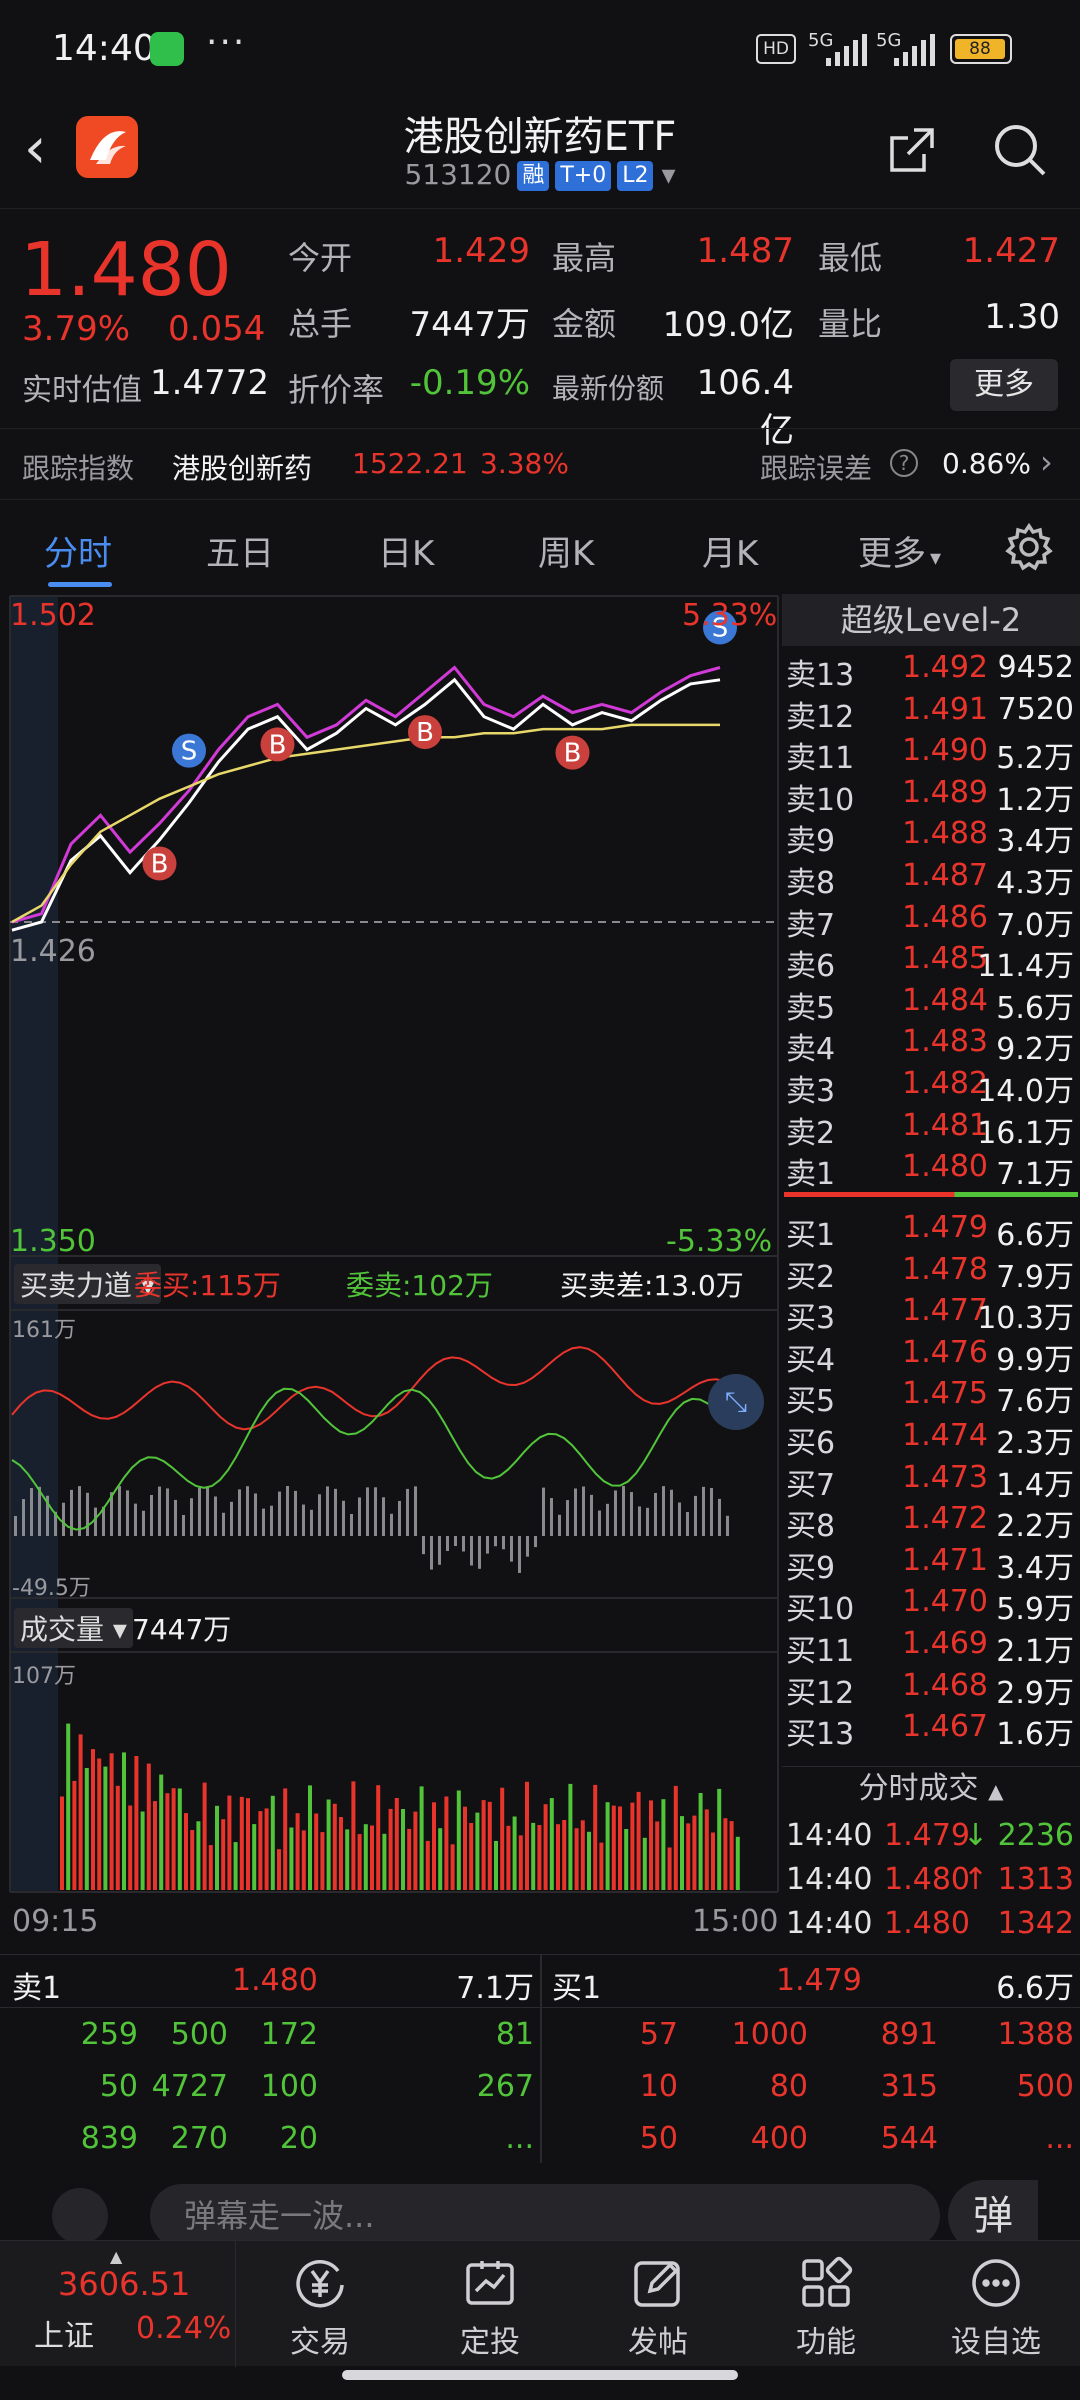 The image size is (1080, 2400). What do you see at coordinates (189, 750) in the screenshot?
I see `sell-marker: S` at bounding box center [189, 750].